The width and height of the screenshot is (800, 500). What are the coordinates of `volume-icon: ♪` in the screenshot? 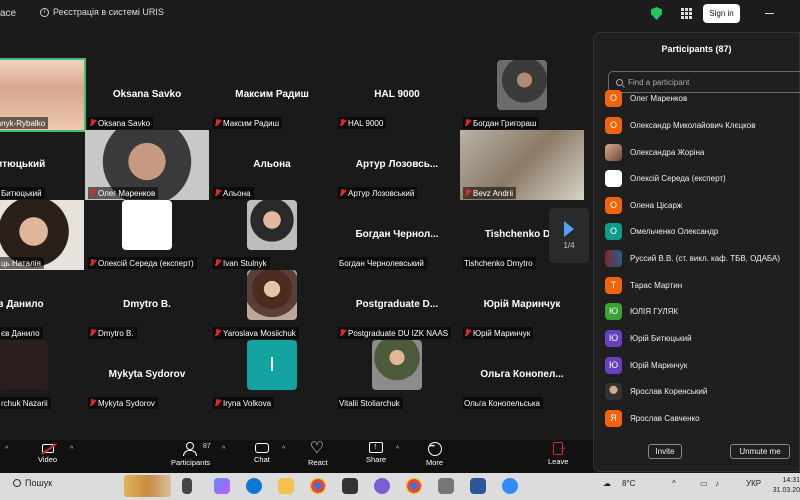 It's located at (717, 483).